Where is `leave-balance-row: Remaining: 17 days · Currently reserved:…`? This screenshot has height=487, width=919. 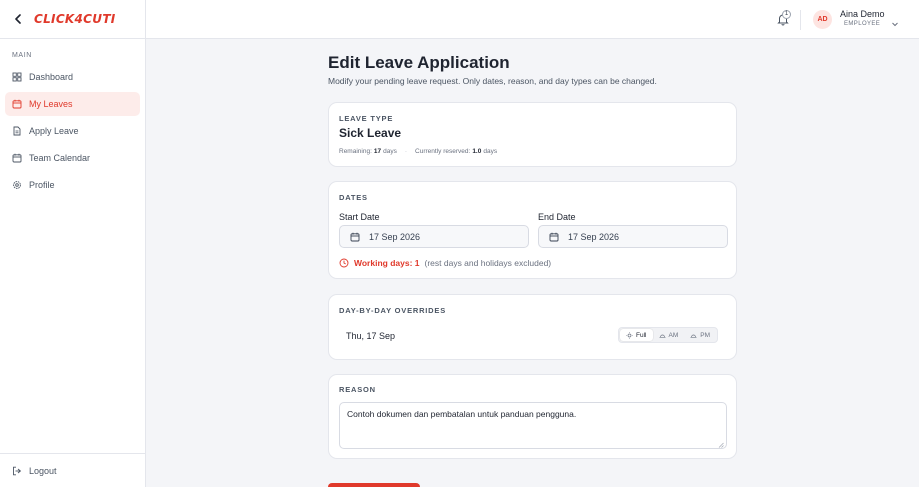 leave-balance-row: Remaining: 17 days · Currently reserved:… is located at coordinates (418, 151).